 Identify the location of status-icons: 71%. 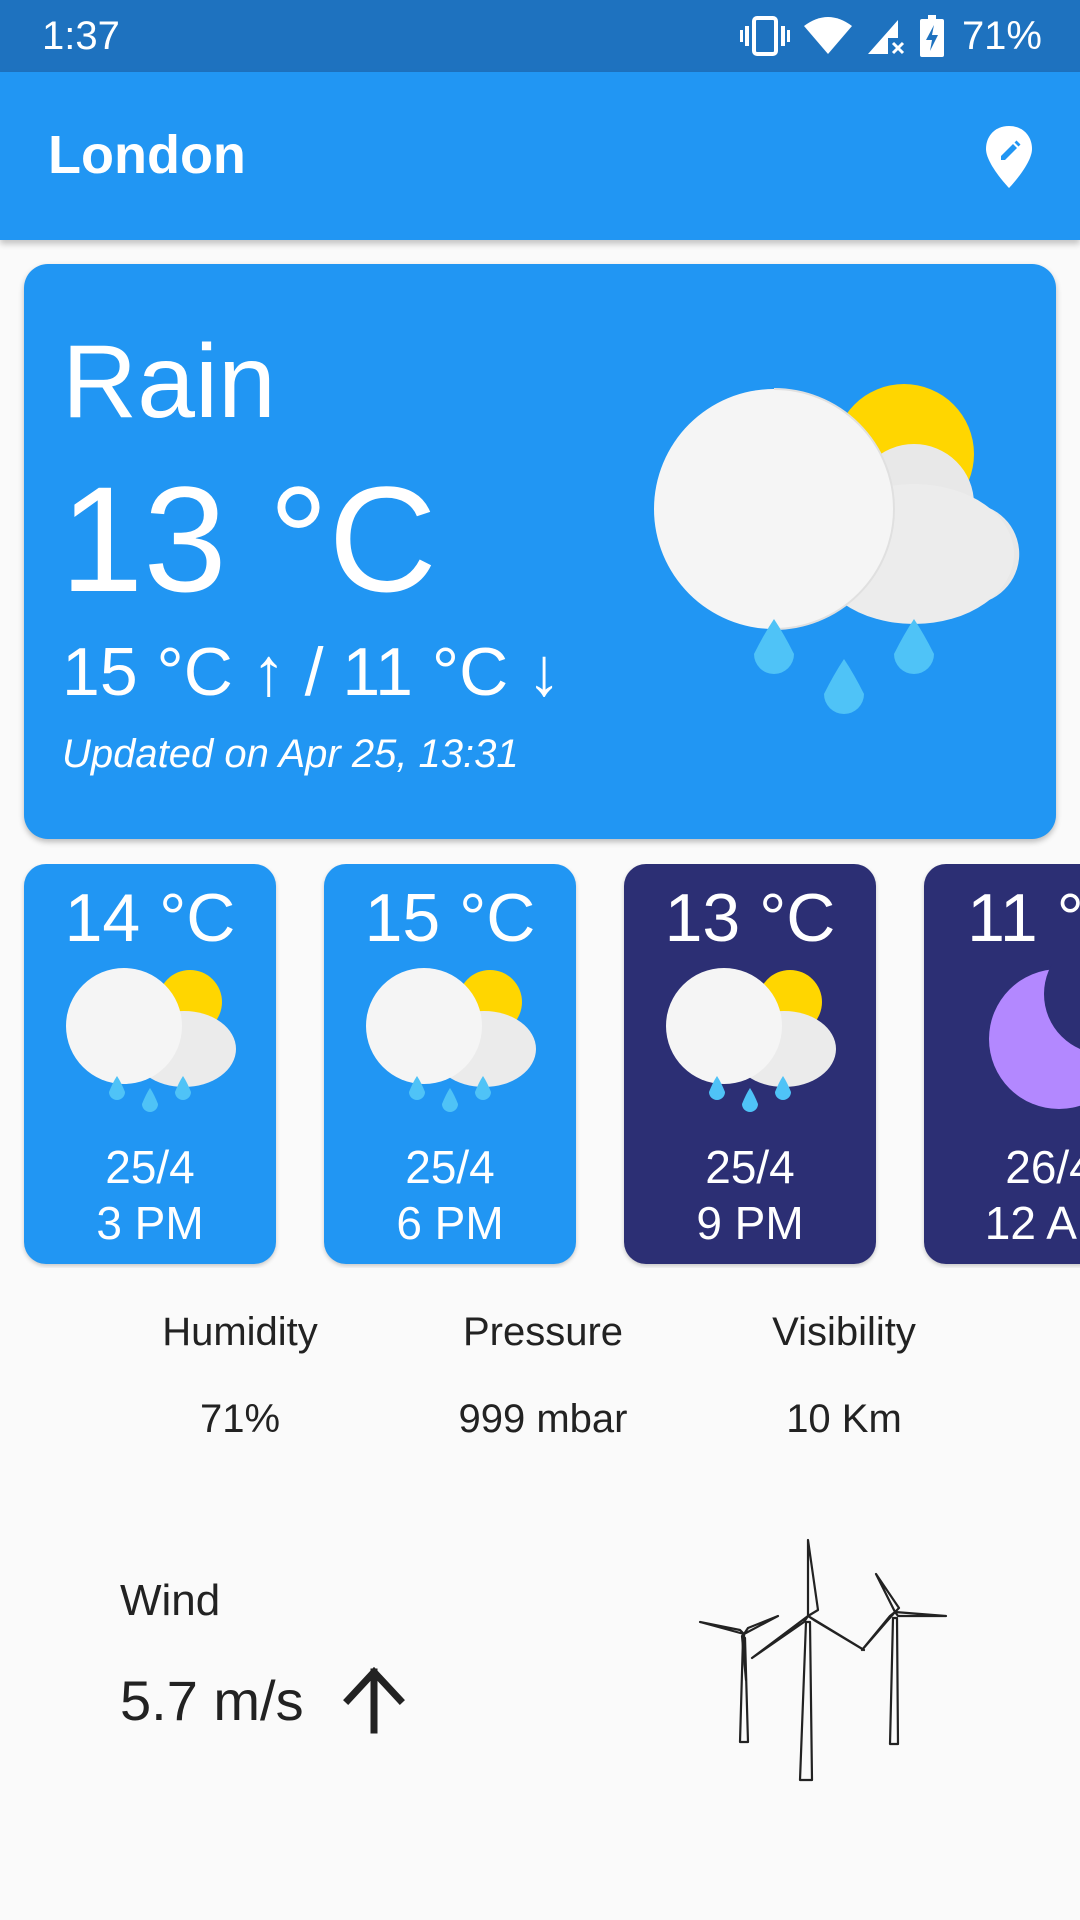
(890, 35).